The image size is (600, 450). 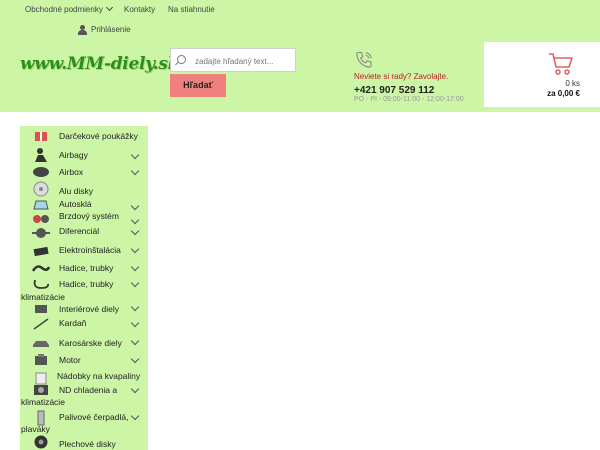 I want to click on category-airbox: Airbox, so click(x=84, y=172).